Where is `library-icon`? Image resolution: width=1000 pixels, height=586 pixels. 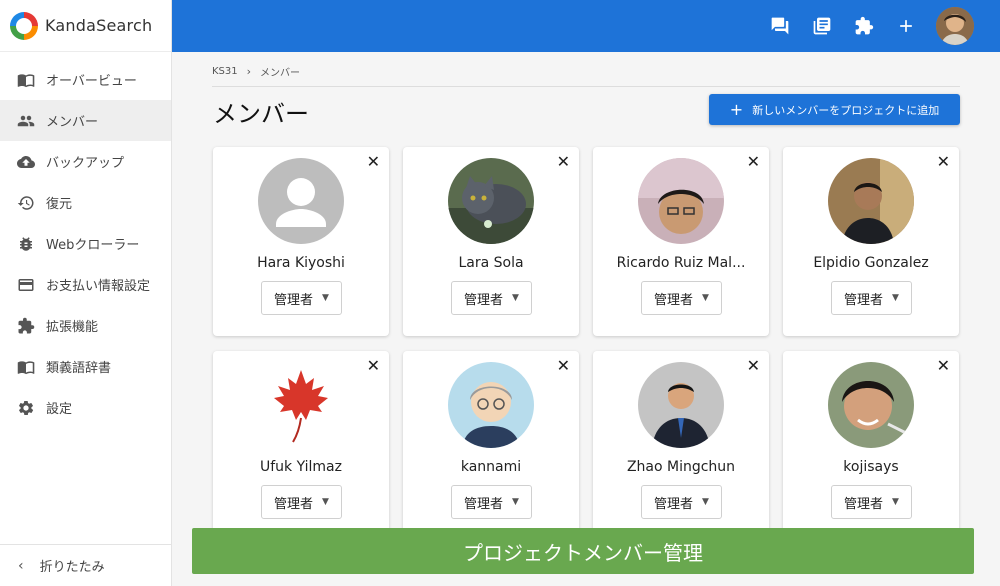
library-icon is located at coordinates (822, 26).